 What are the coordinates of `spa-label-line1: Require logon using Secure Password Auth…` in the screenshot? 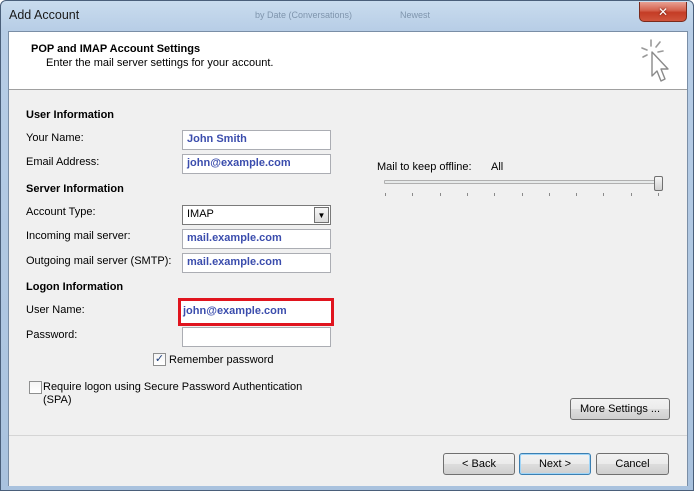 It's located at (173, 387).